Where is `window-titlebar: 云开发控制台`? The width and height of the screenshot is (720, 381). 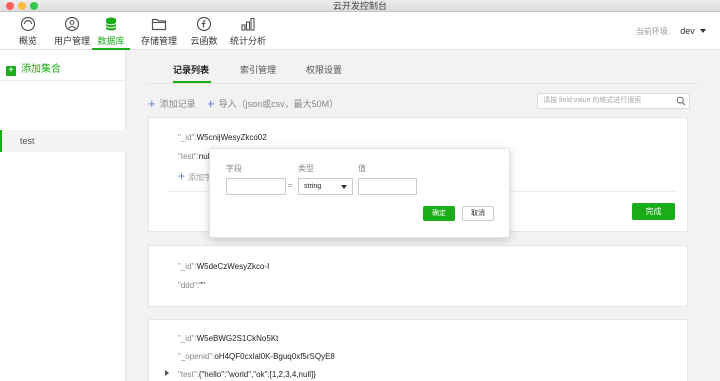
window-titlebar: 云开发控制台 is located at coordinates (360, 6).